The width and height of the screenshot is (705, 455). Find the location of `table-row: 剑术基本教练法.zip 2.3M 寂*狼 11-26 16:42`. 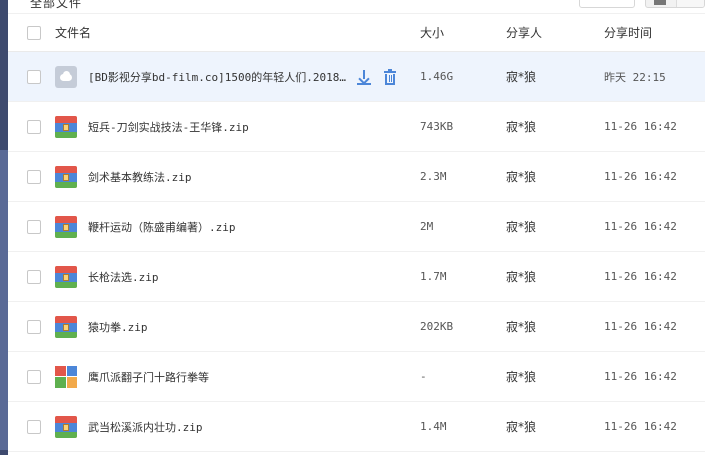

table-row: 剑术基本教练法.zip 2.3M 寂*狼 11-26 16:42 is located at coordinates (356, 177).